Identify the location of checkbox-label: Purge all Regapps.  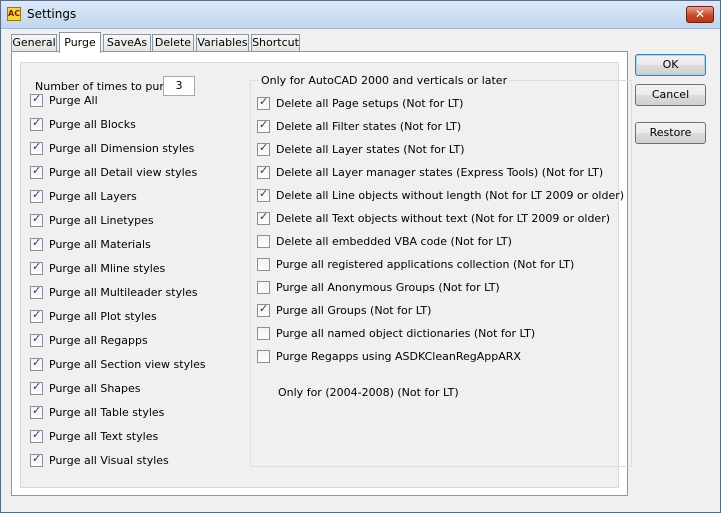
(98, 340).